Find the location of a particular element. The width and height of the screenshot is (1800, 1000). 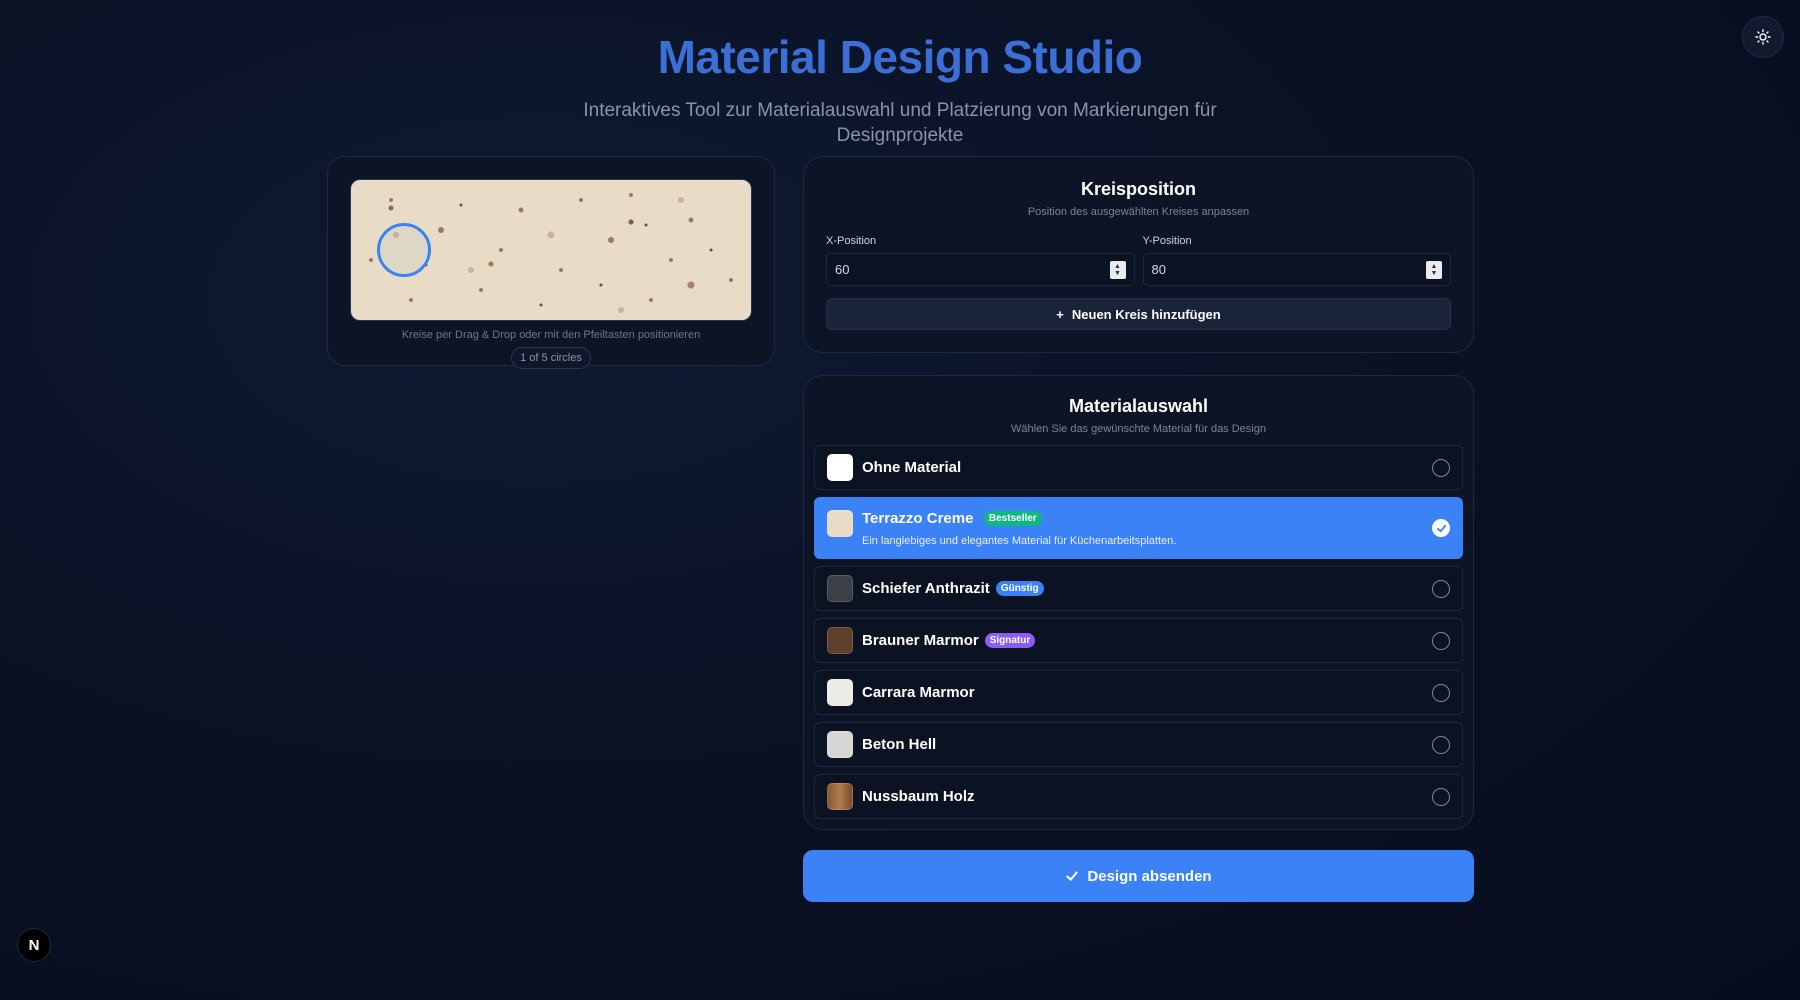

material-option-beton-hell: Beton Hell is located at coordinates (1138, 744).